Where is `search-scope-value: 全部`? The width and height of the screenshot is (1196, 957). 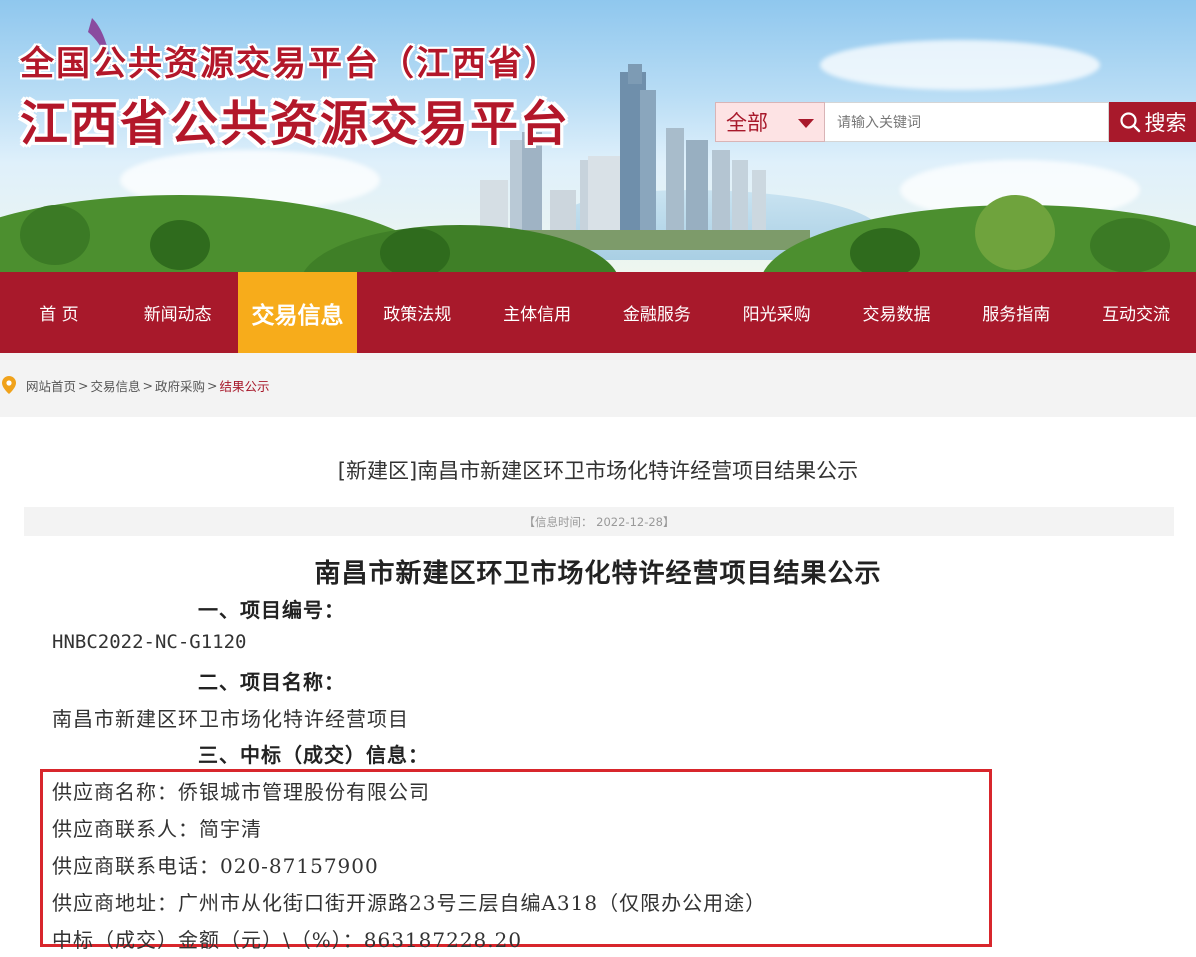
search-scope-value: 全部 is located at coordinates (747, 123).